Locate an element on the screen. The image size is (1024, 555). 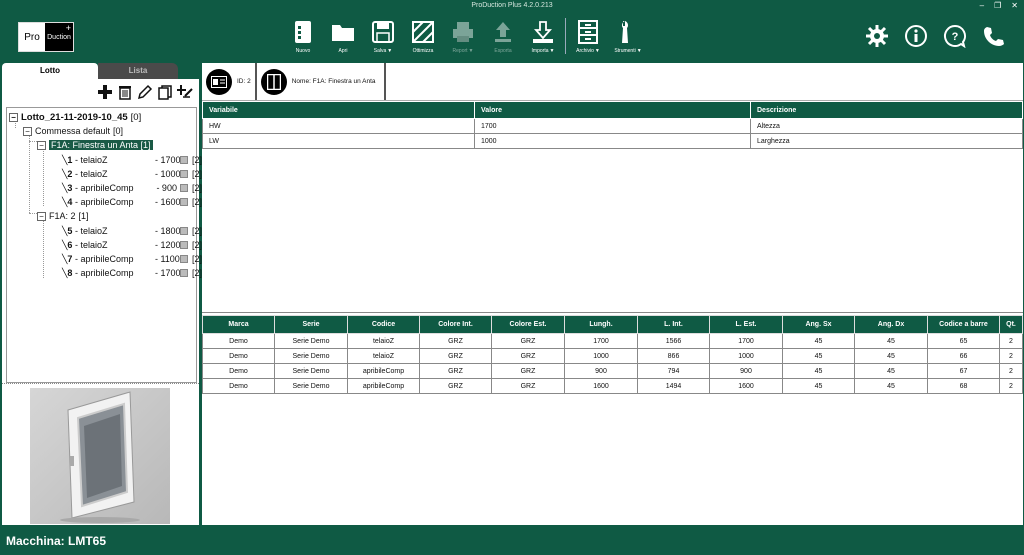
column-header: Ang. Sx is located at coordinates (818, 324).